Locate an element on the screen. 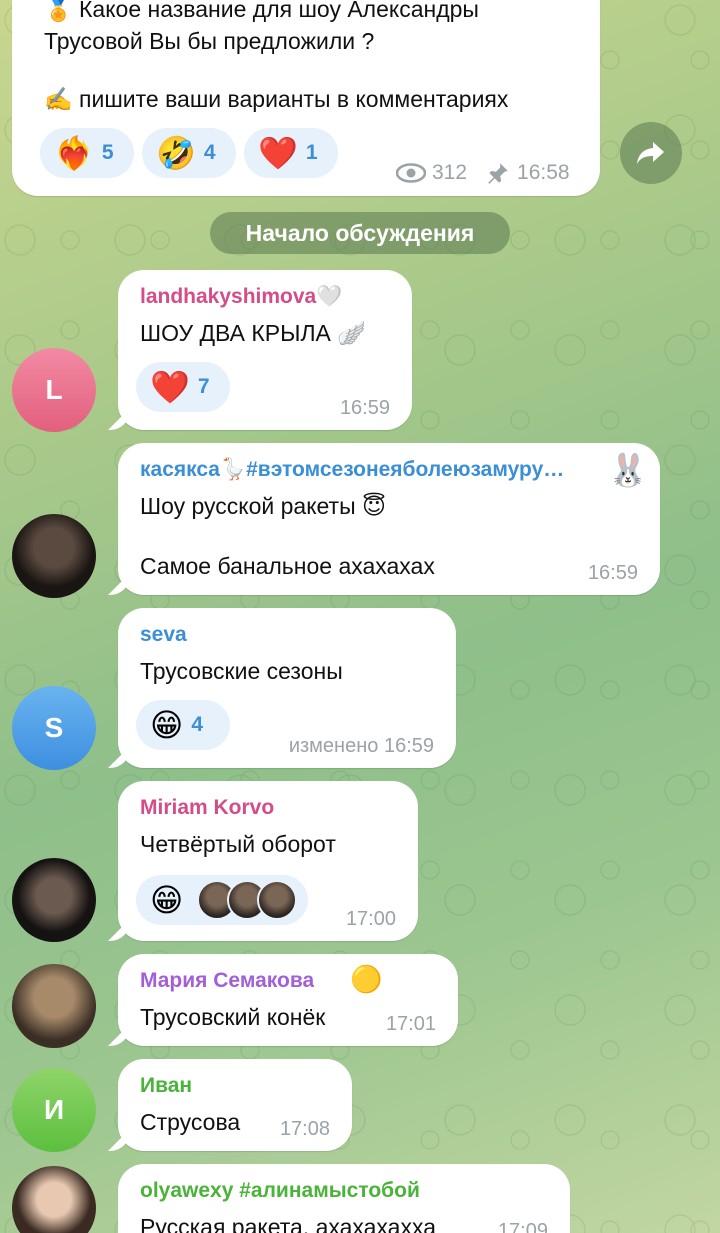 This screenshot has height=1233, width=720. author-name: Иван is located at coordinates (166, 1086).